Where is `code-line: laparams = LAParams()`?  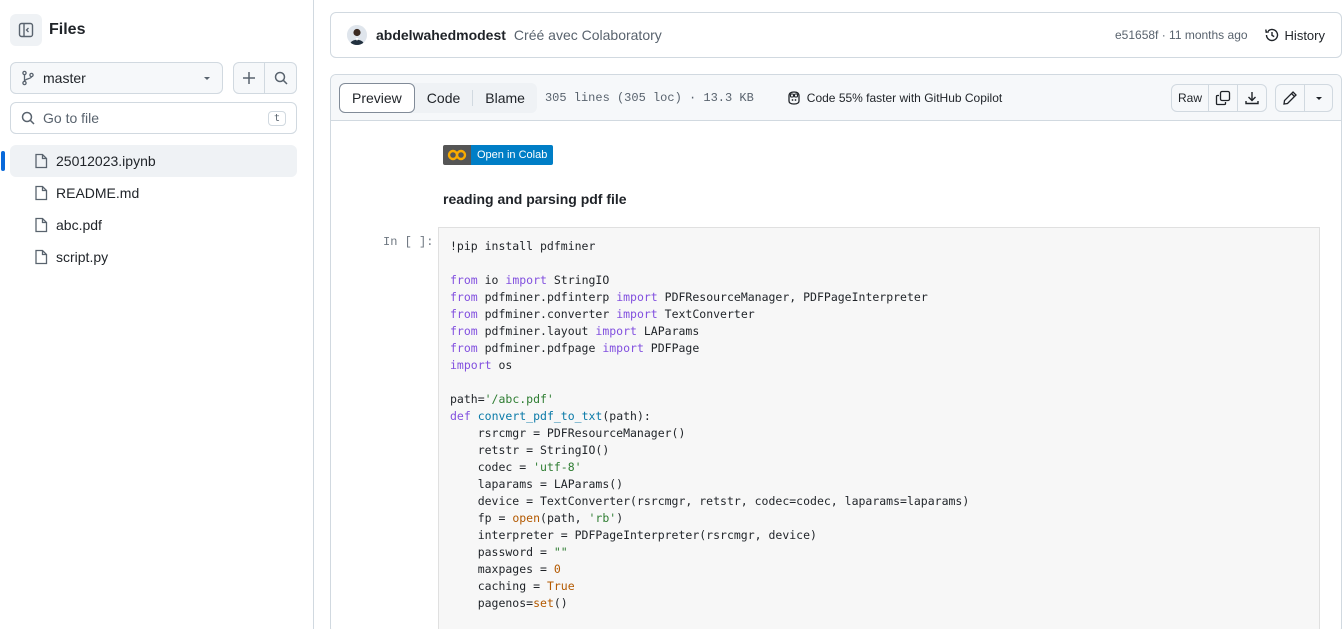 code-line: laparams = LAParams() is located at coordinates (537, 484).